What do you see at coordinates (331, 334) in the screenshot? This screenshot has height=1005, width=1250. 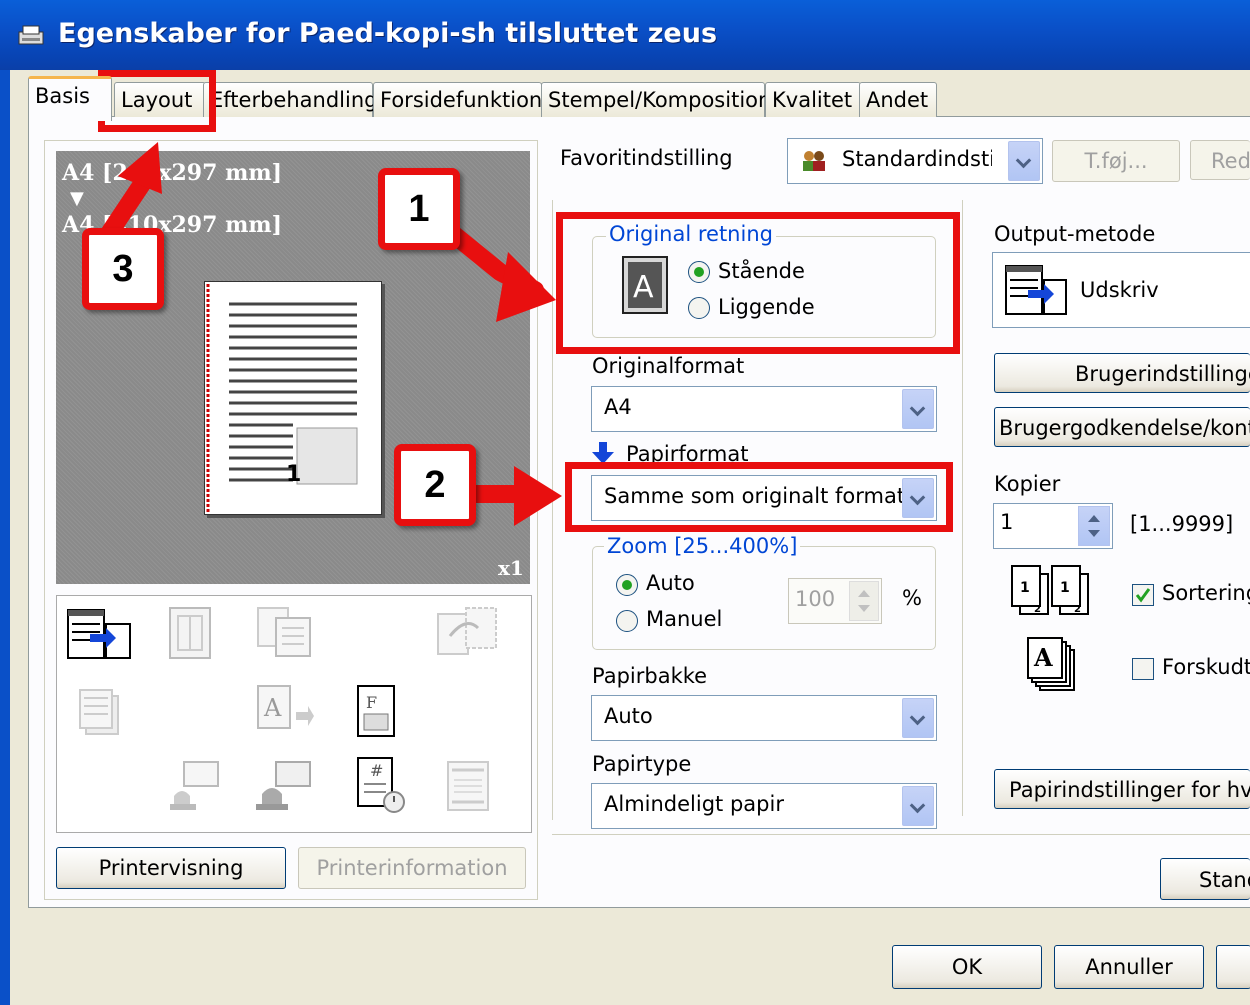 I see `annotation-arrows` at bounding box center [331, 334].